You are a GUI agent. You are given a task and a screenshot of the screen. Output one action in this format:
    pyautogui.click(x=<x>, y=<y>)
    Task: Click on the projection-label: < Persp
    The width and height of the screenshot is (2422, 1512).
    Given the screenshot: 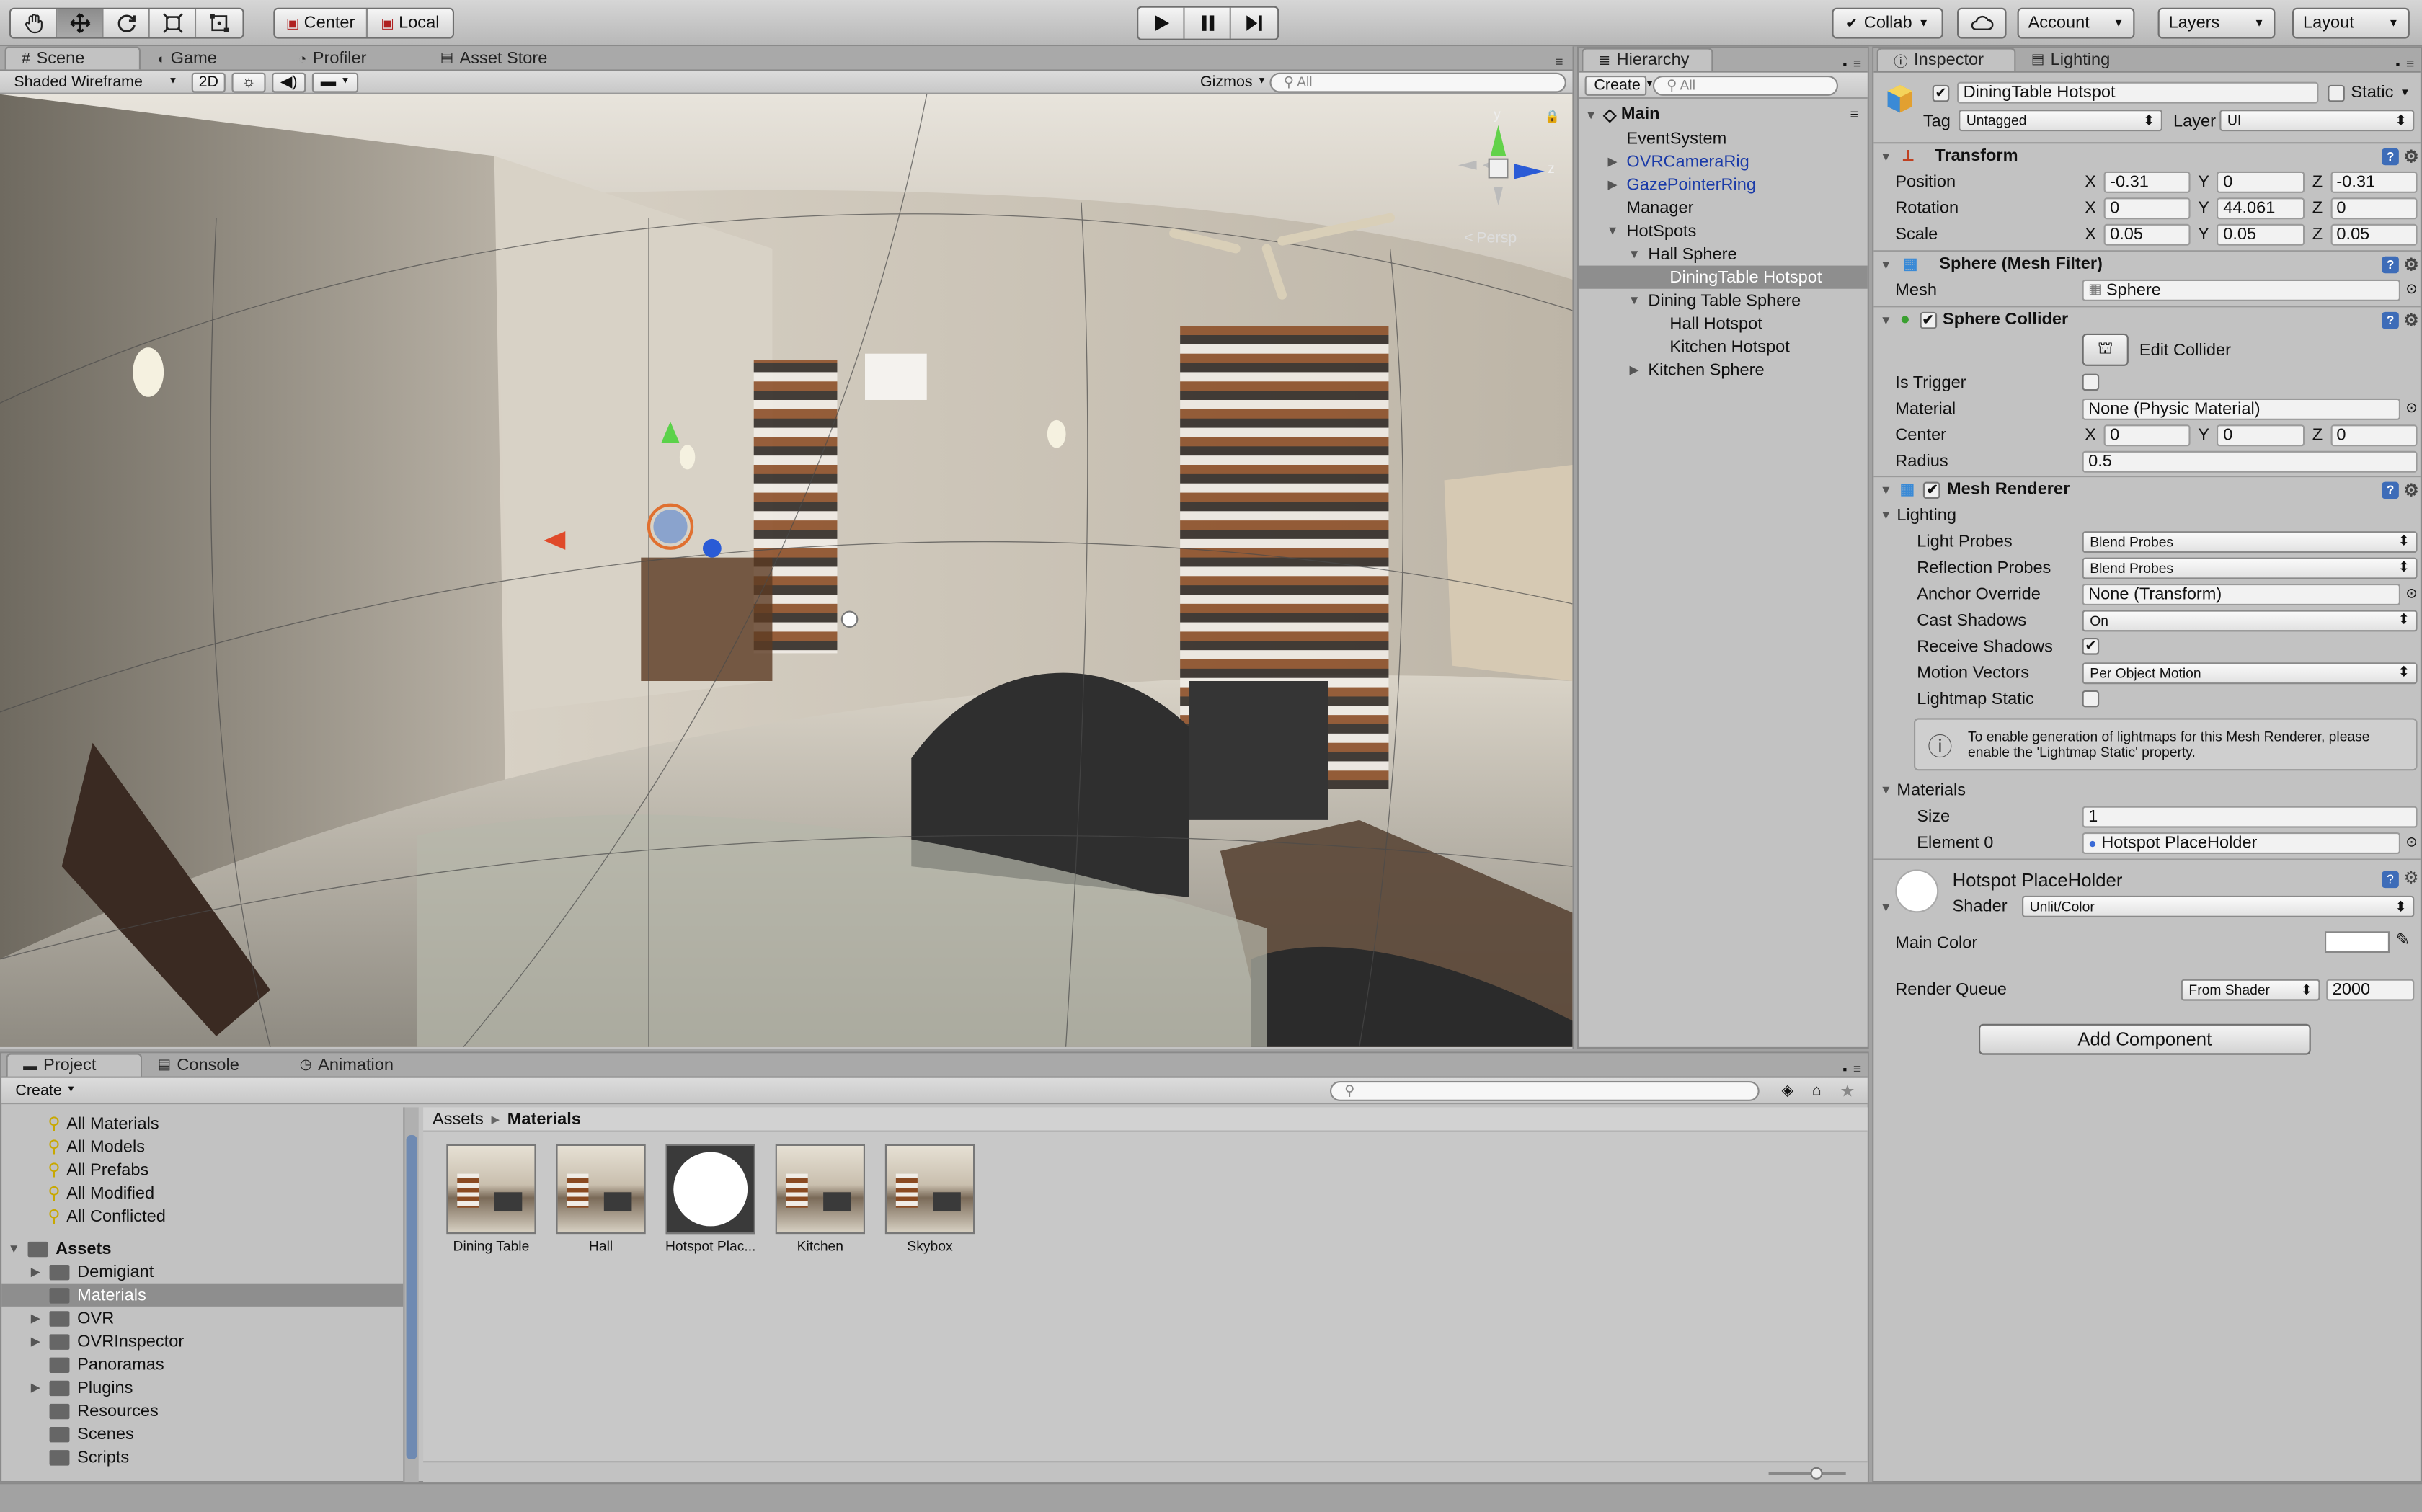 What is the action you would take?
    pyautogui.click(x=1490, y=239)
    